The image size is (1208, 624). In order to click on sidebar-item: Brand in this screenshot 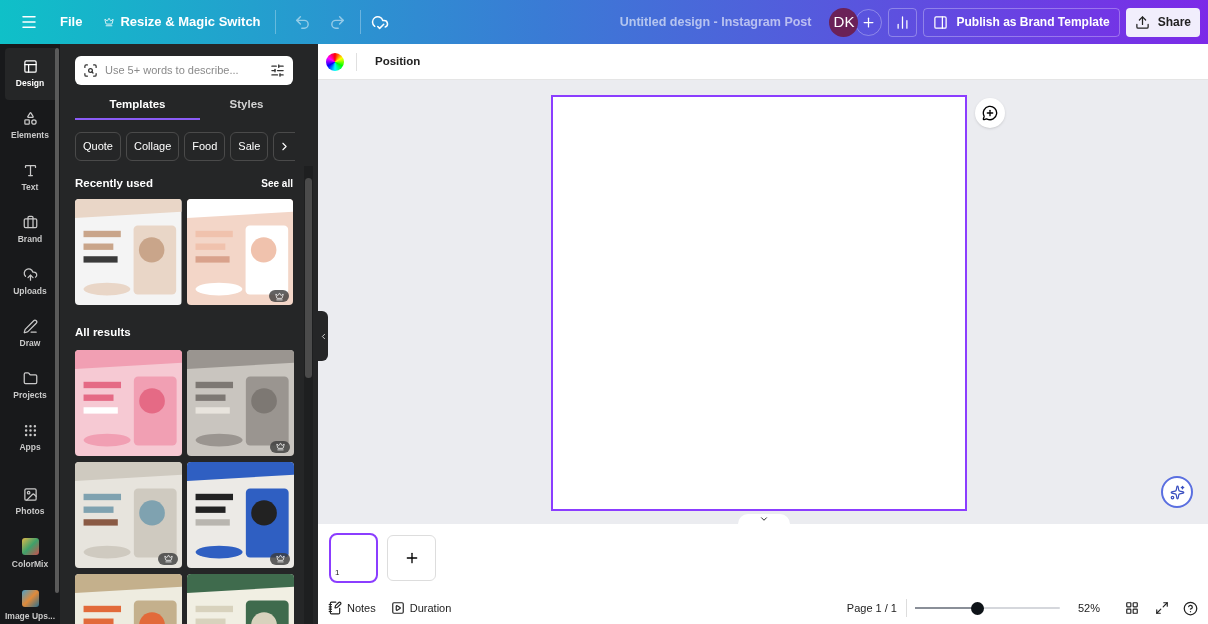, I will do `click(30, 230)`.